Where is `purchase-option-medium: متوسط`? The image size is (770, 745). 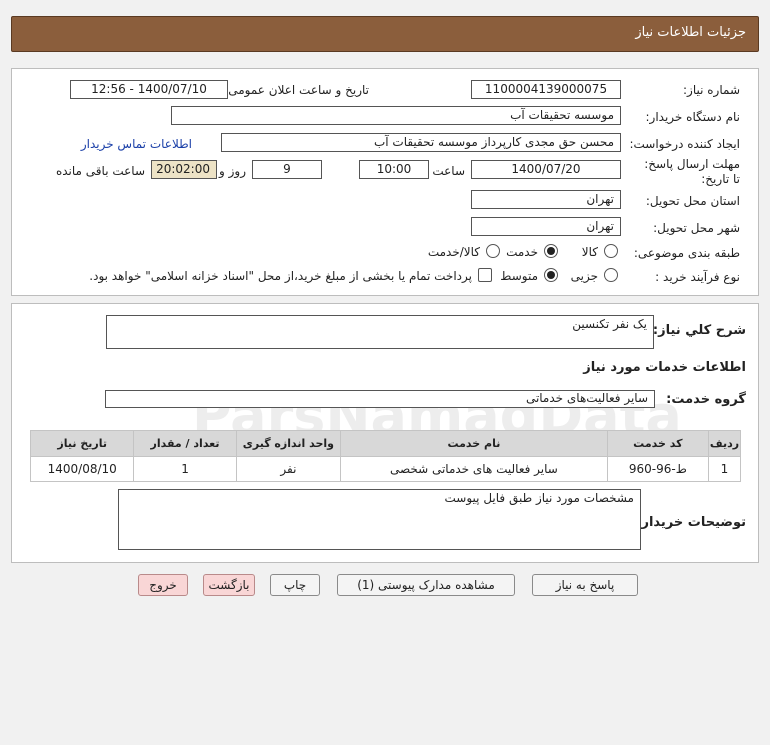 purchase-option-medium: متوسط is located at coordinates (519, 276).